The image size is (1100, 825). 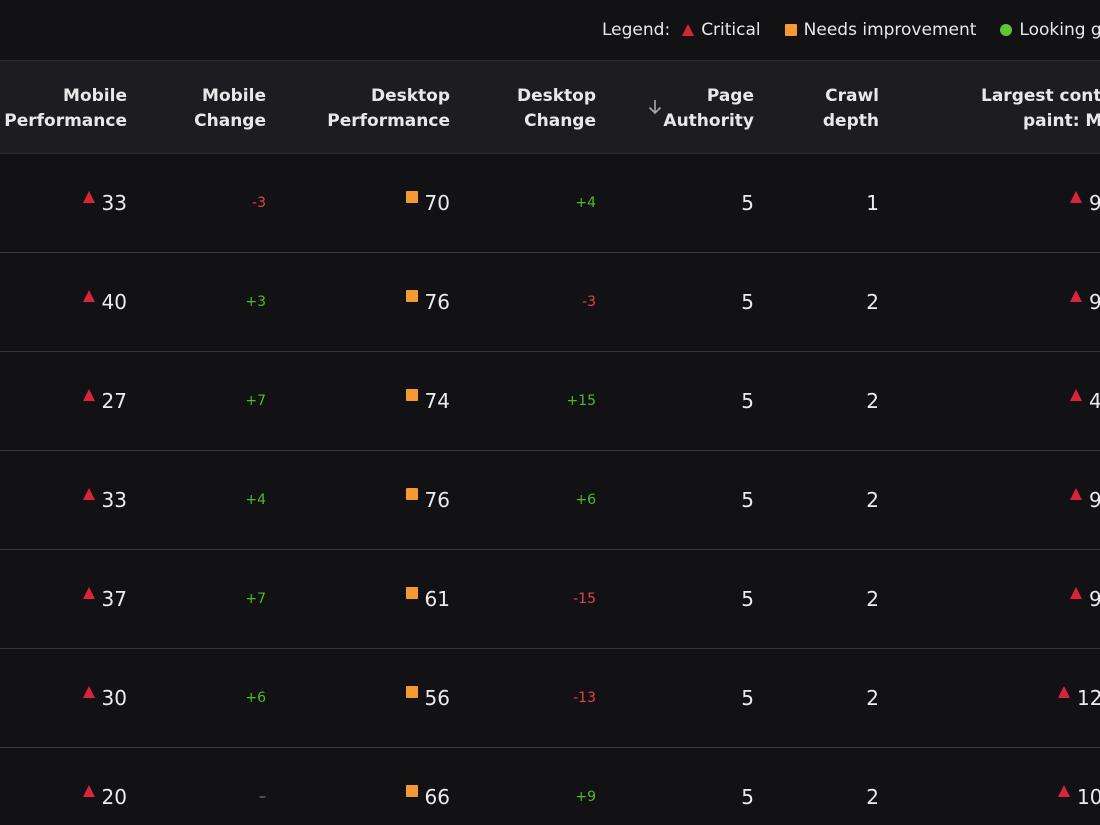 I want to click on desktop-performance-cell-value: 70, so click(x=437, y=203).